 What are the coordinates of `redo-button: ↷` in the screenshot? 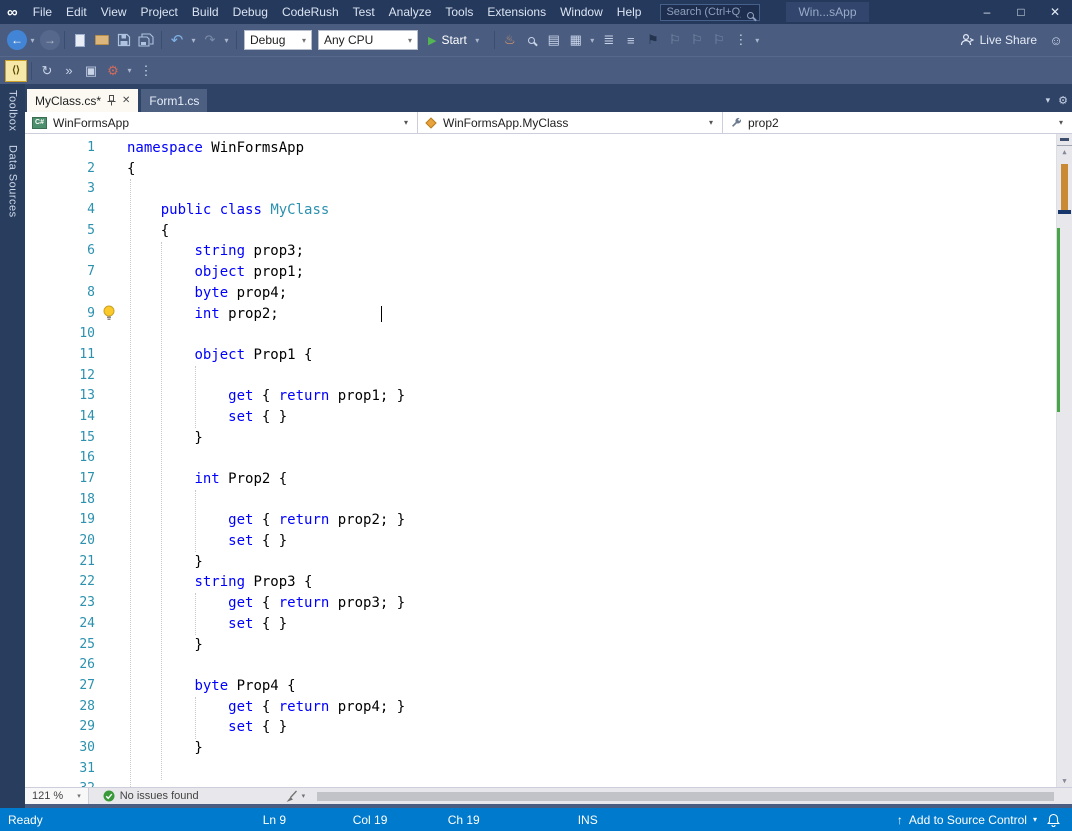 It's located at (210, 40).